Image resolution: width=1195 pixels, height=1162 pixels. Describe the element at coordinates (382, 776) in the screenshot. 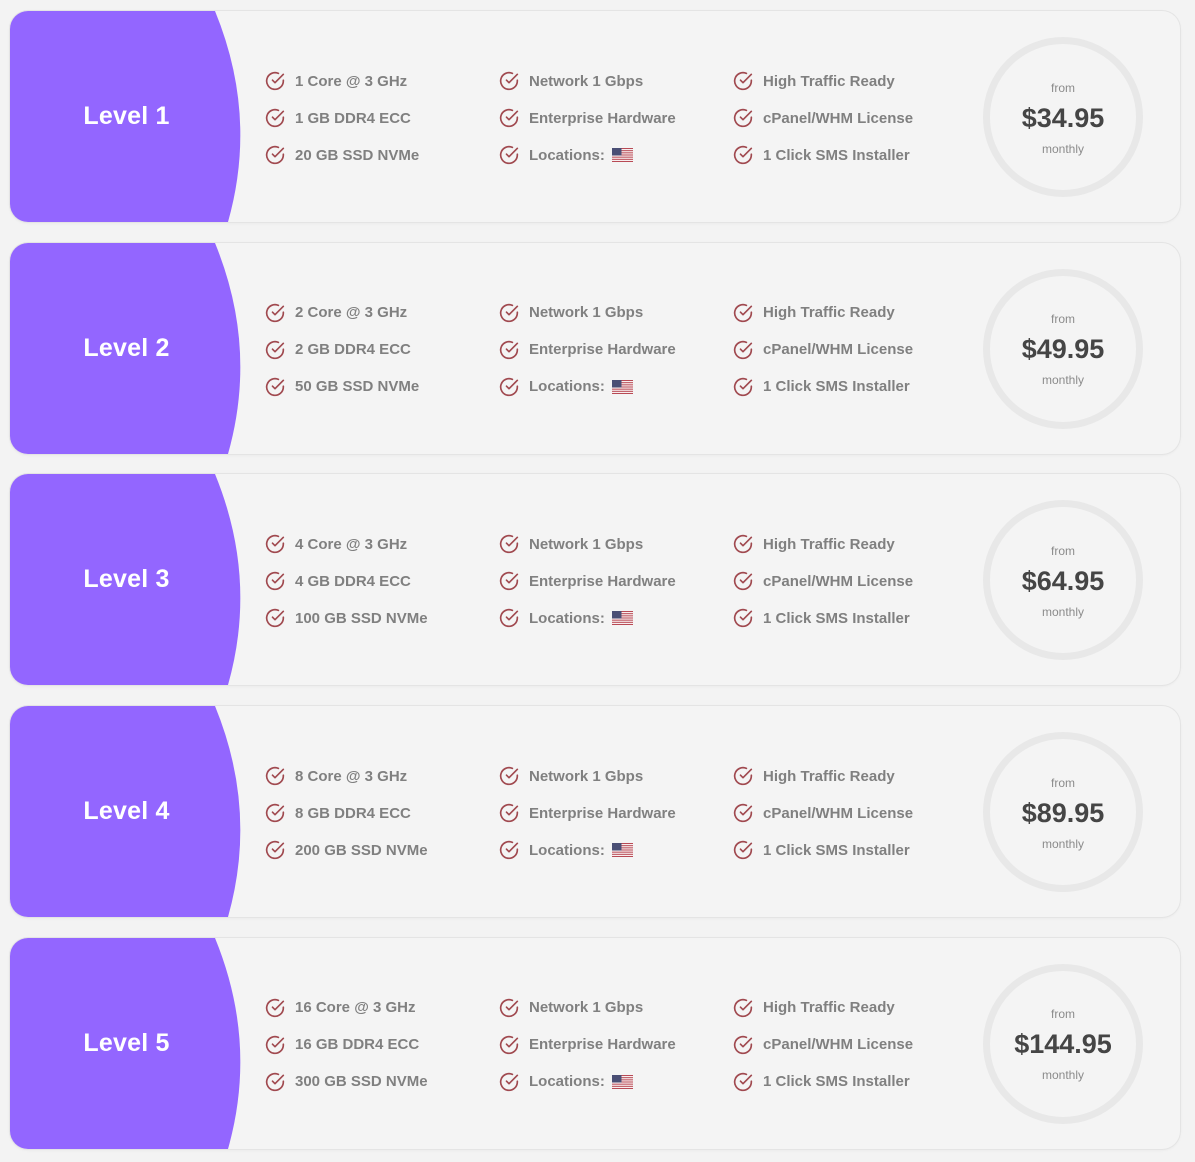

I see `feature-item: 8 Core @ 3 GHz` at that location.